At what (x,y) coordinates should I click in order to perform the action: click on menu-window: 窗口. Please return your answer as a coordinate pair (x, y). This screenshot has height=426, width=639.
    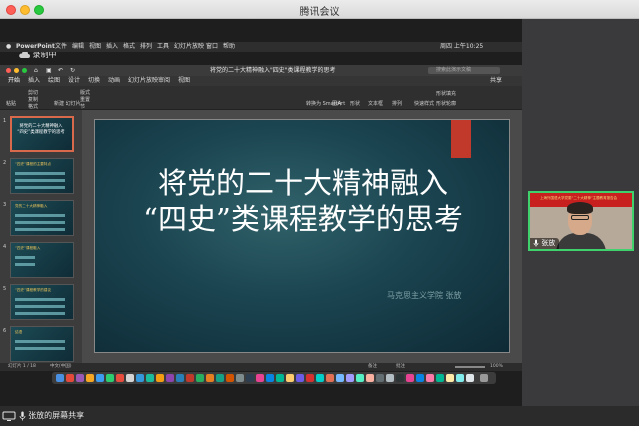
    Looking at the image, I should click on (212, 47).